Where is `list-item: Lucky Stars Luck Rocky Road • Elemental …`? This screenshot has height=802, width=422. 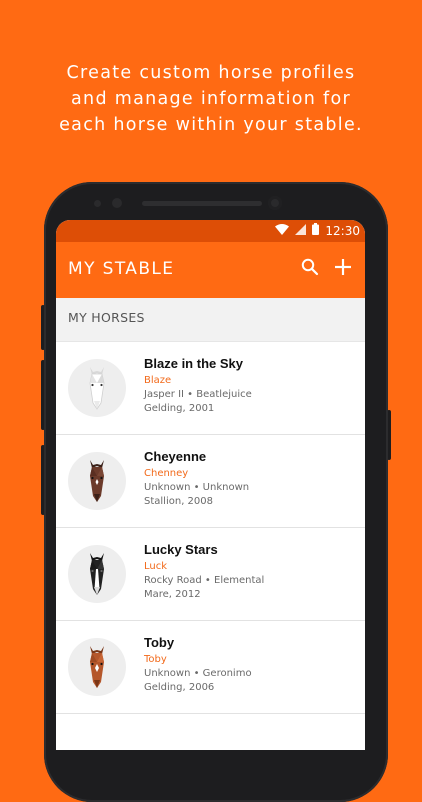
list-item: Lucky Stars Luck Rocky Road • Elemental … is located at coordinates (210, 574).